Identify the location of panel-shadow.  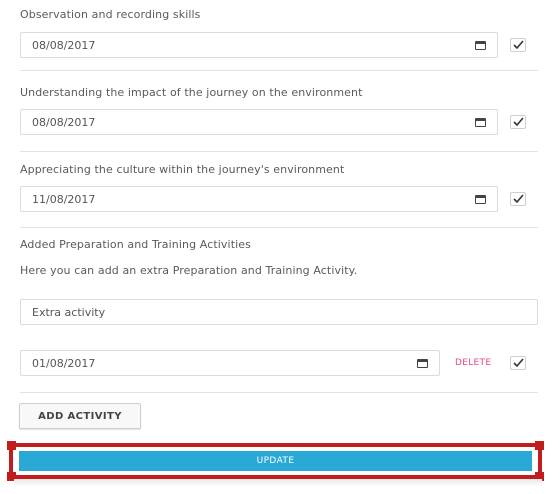
(278, 483).